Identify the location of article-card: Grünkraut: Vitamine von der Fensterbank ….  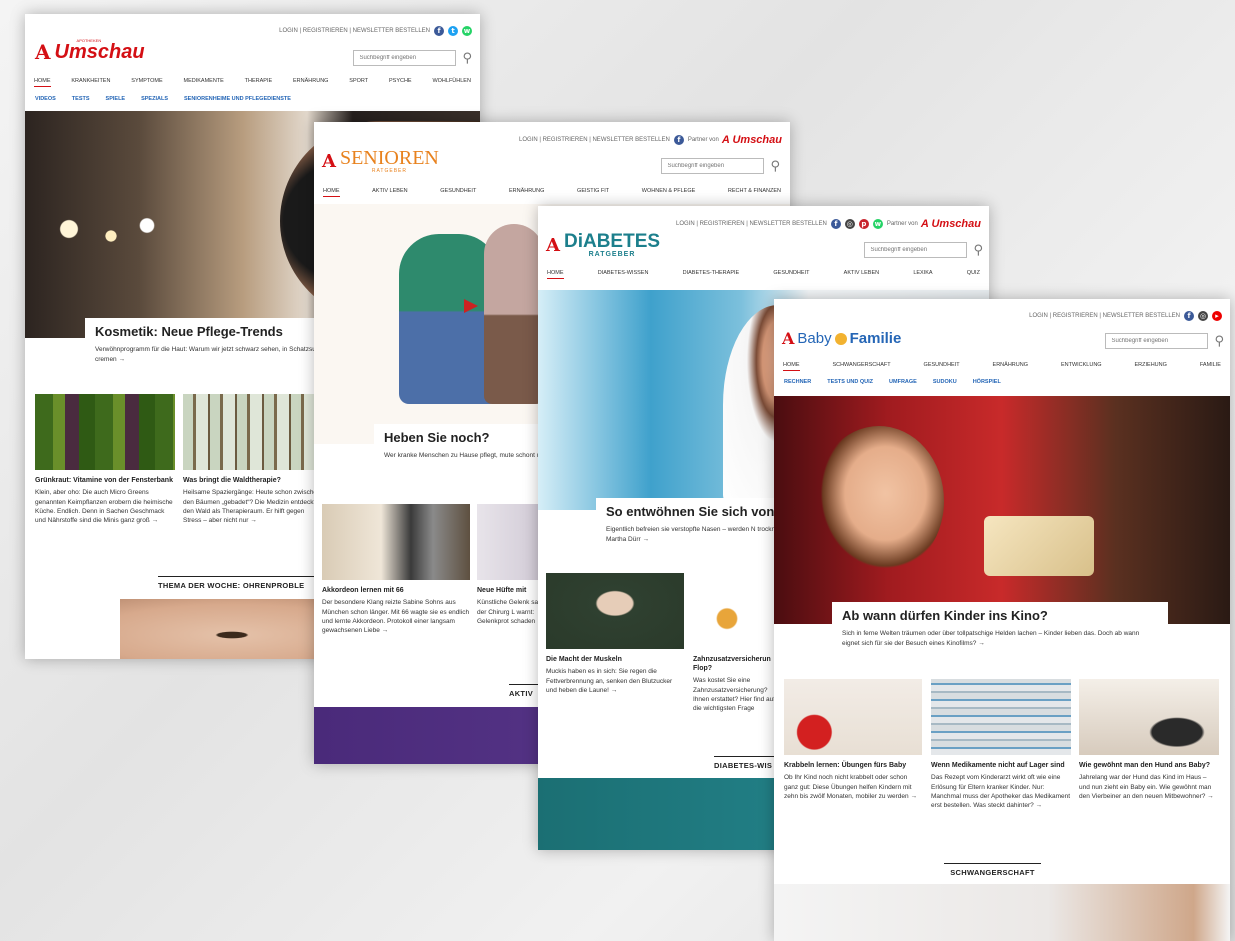
(105, 460).